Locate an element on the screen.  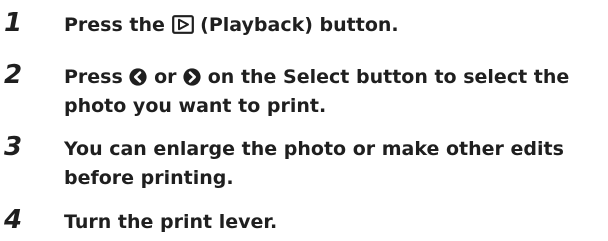
step-text-line-2: before printing. is located at coordinates (149, 178).